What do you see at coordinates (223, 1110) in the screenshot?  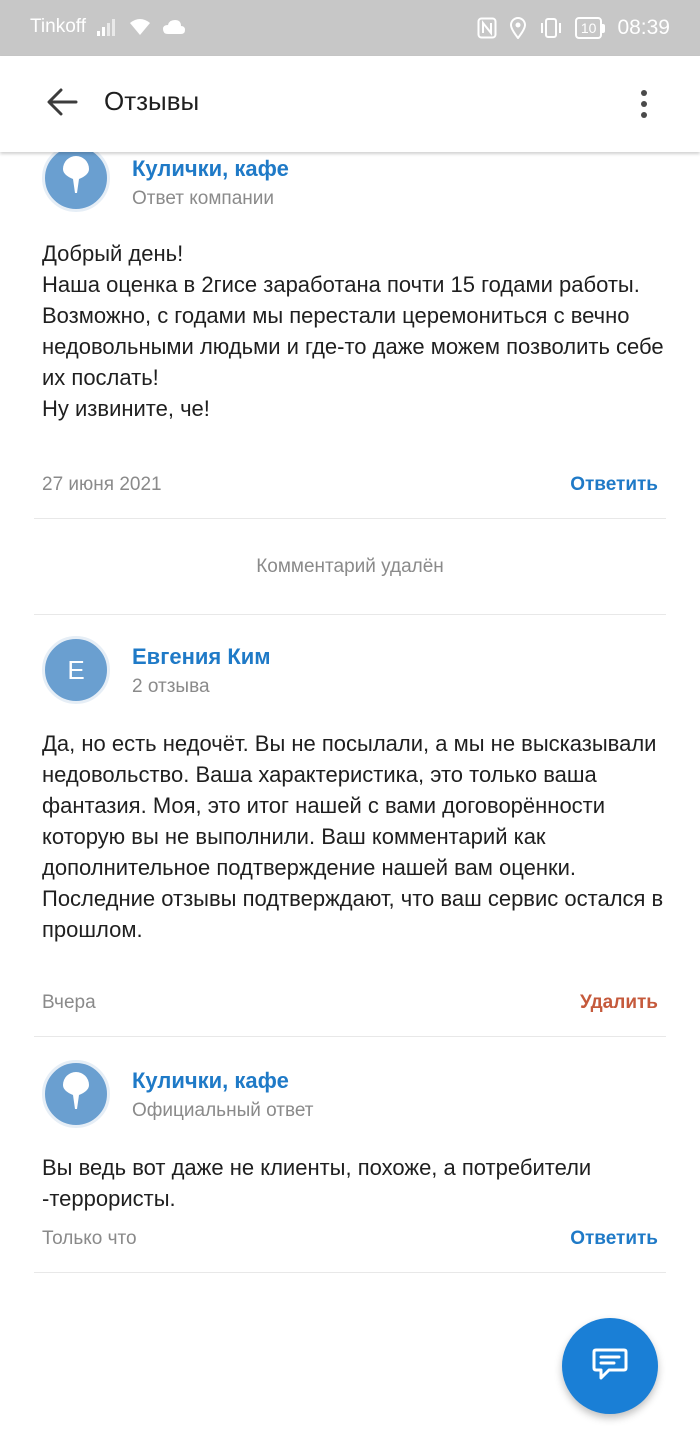 I see `author-subtitle: Официальный ответ` at bounding box center [223, 1110].